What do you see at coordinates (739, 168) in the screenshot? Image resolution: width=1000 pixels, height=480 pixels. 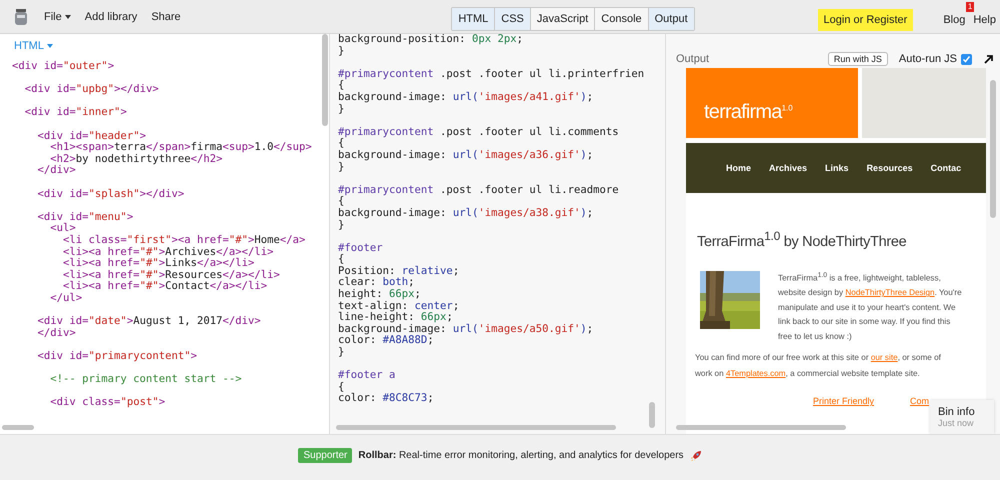 I see `nav-link: Home` at bounding box center [739, 168].